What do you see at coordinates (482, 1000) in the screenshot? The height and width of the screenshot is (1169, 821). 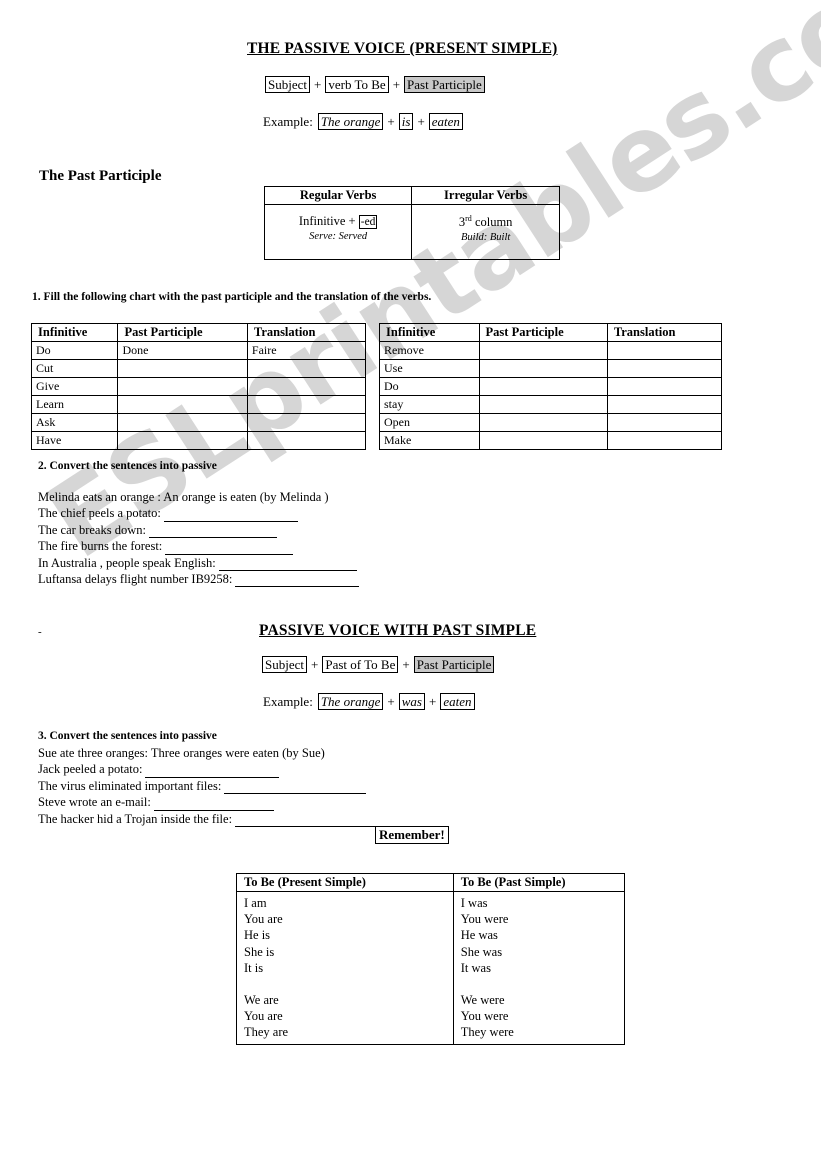 I see `tobe-past-6: We were` at bounding box center [482, 1000].